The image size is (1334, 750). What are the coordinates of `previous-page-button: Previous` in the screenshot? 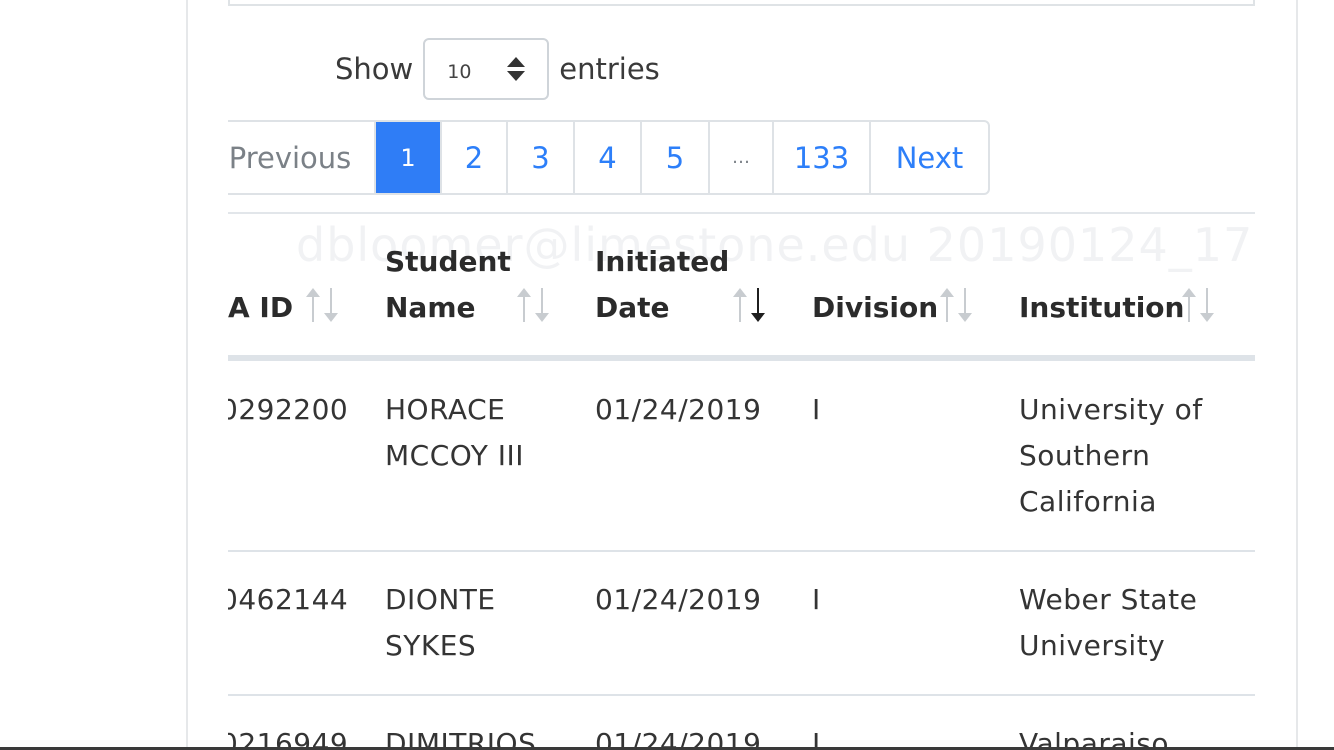 It's located at (302, 157).